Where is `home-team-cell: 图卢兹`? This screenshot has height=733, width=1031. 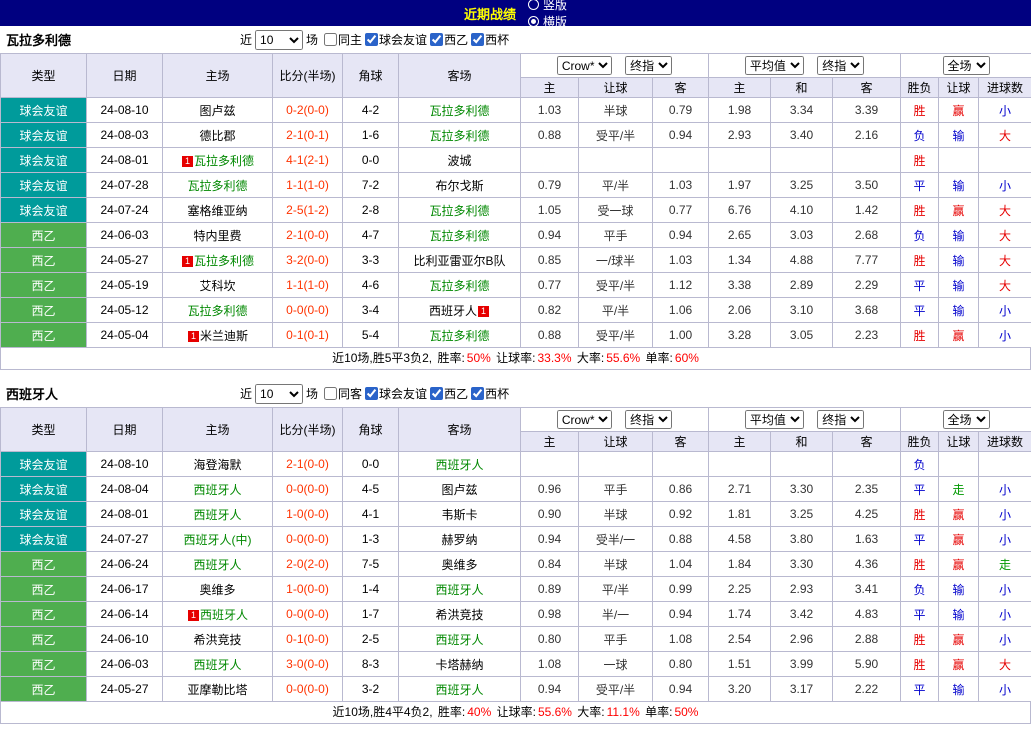
home-team-cell: 图卢兹 is located at coordinates (217, 110).